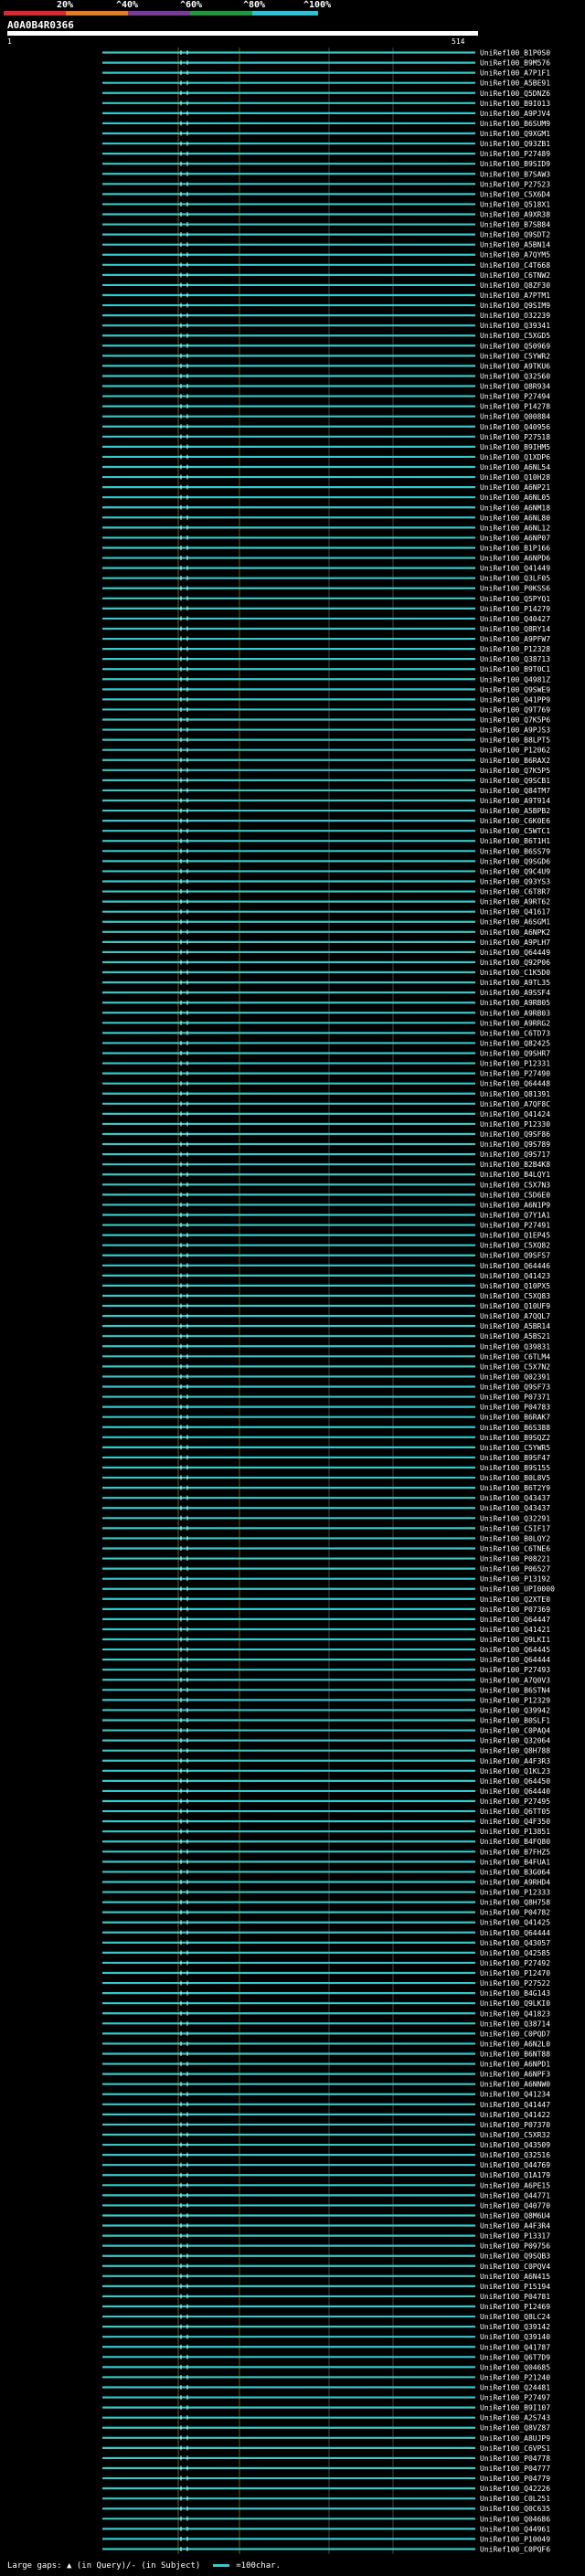  Describe the element at coordinates (515, 1428) in the screenshot. I see `hit-label: UniRef100_B6S388` at that location.